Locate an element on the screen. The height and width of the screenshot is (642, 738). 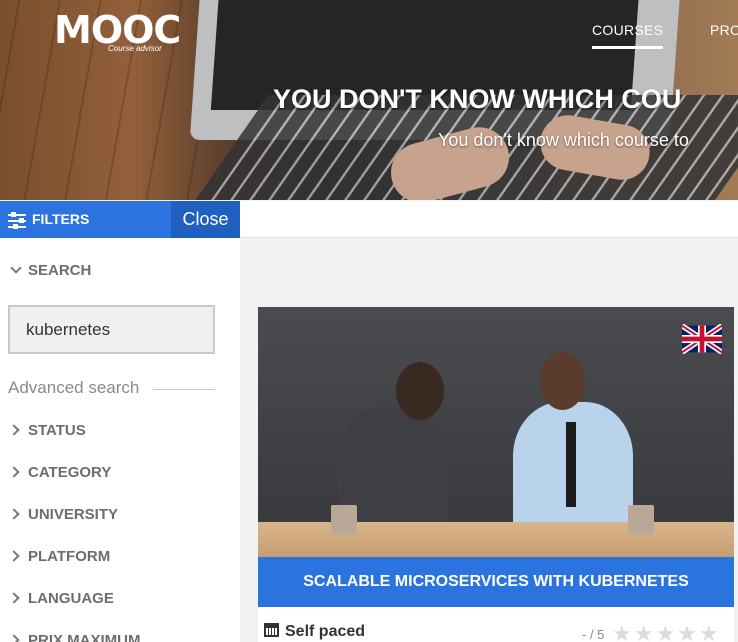
filter-max-price: PRIX MAXIMUM is located at coordinates (74, 637).